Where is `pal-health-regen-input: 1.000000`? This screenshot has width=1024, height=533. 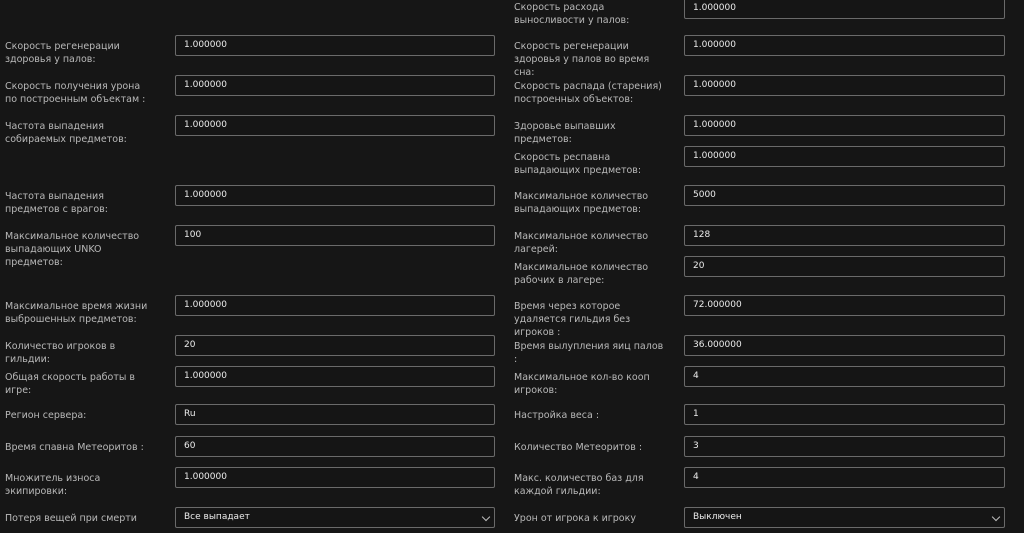
pal-health-regen-input: 1.000000 is located at coordinates (335, 45).